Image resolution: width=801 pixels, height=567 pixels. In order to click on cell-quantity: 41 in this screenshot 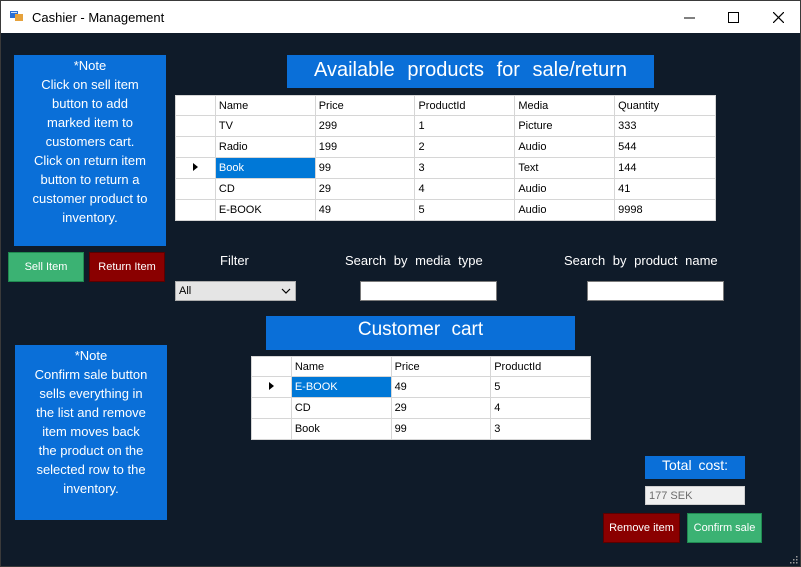, I will do `click(665, 189)`.